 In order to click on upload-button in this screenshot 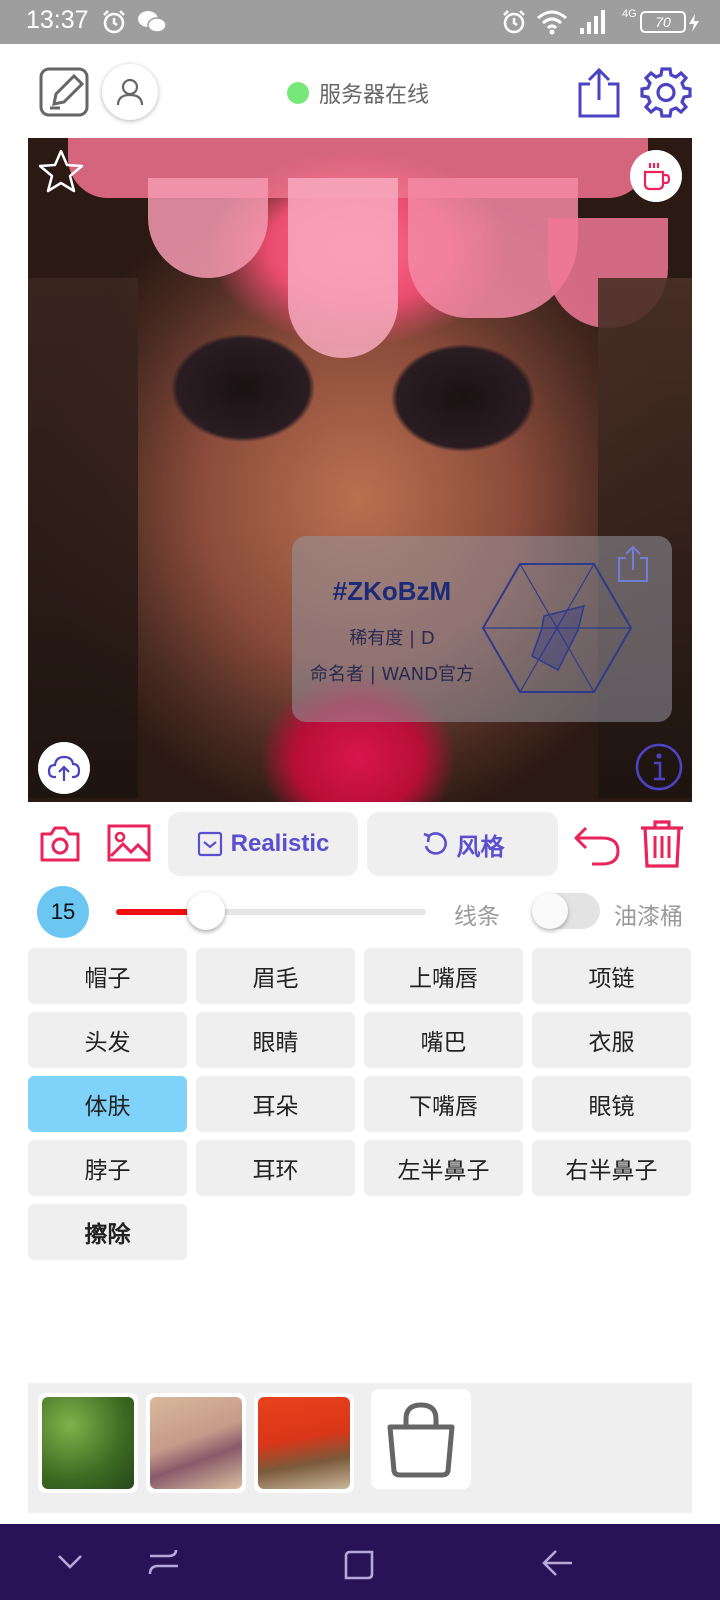, I will do `click(64, 768)`.